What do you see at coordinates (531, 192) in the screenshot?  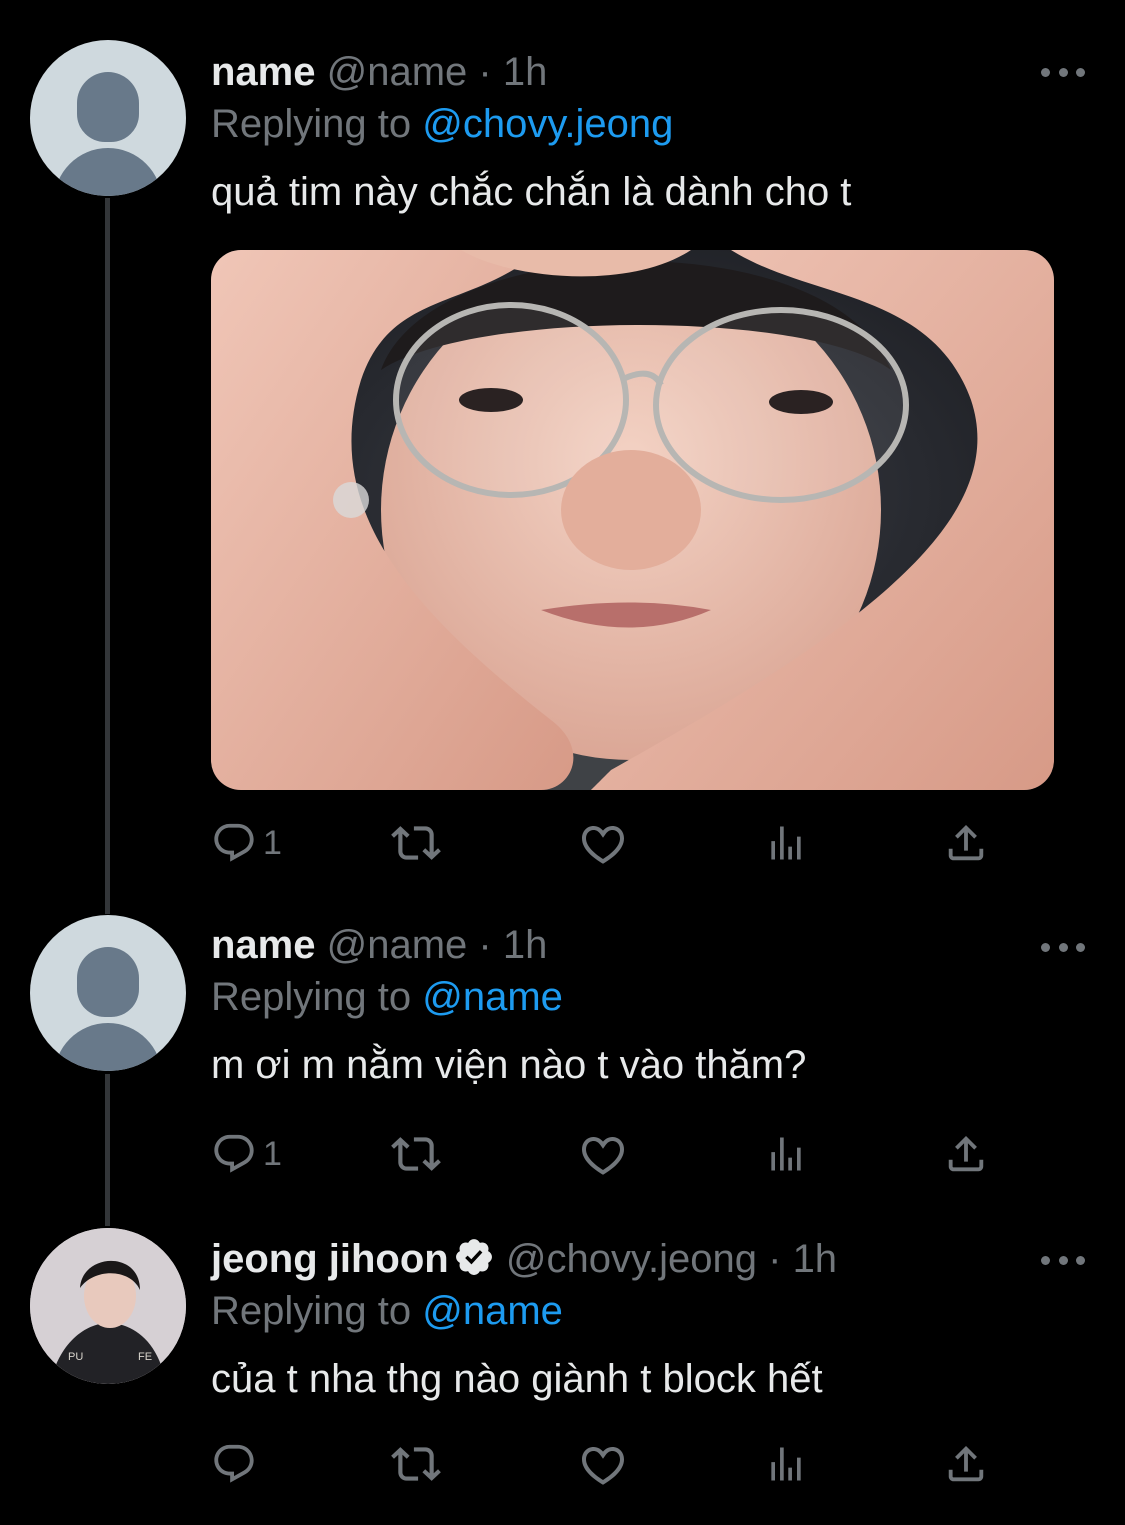 I see `tweet-text: quả tim này chắc chắn là dành cho t` at bounding box center [531, 192].